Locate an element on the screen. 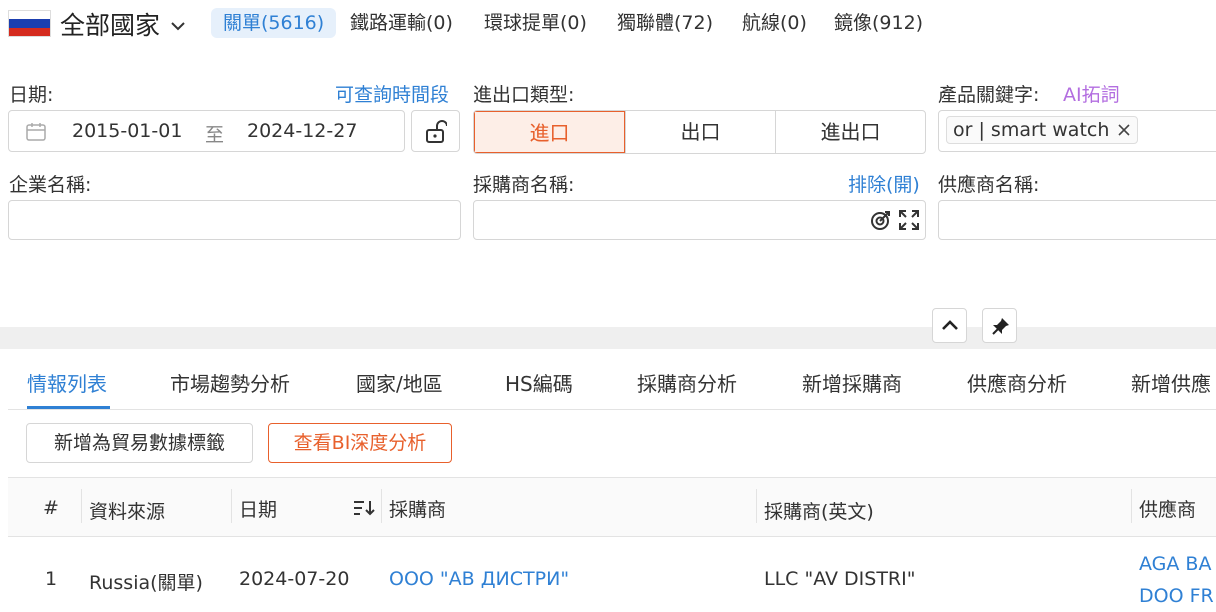 The image size is (1216, 612). tab-cis: 獨聯體(72) is located at coordinates (665, 23).